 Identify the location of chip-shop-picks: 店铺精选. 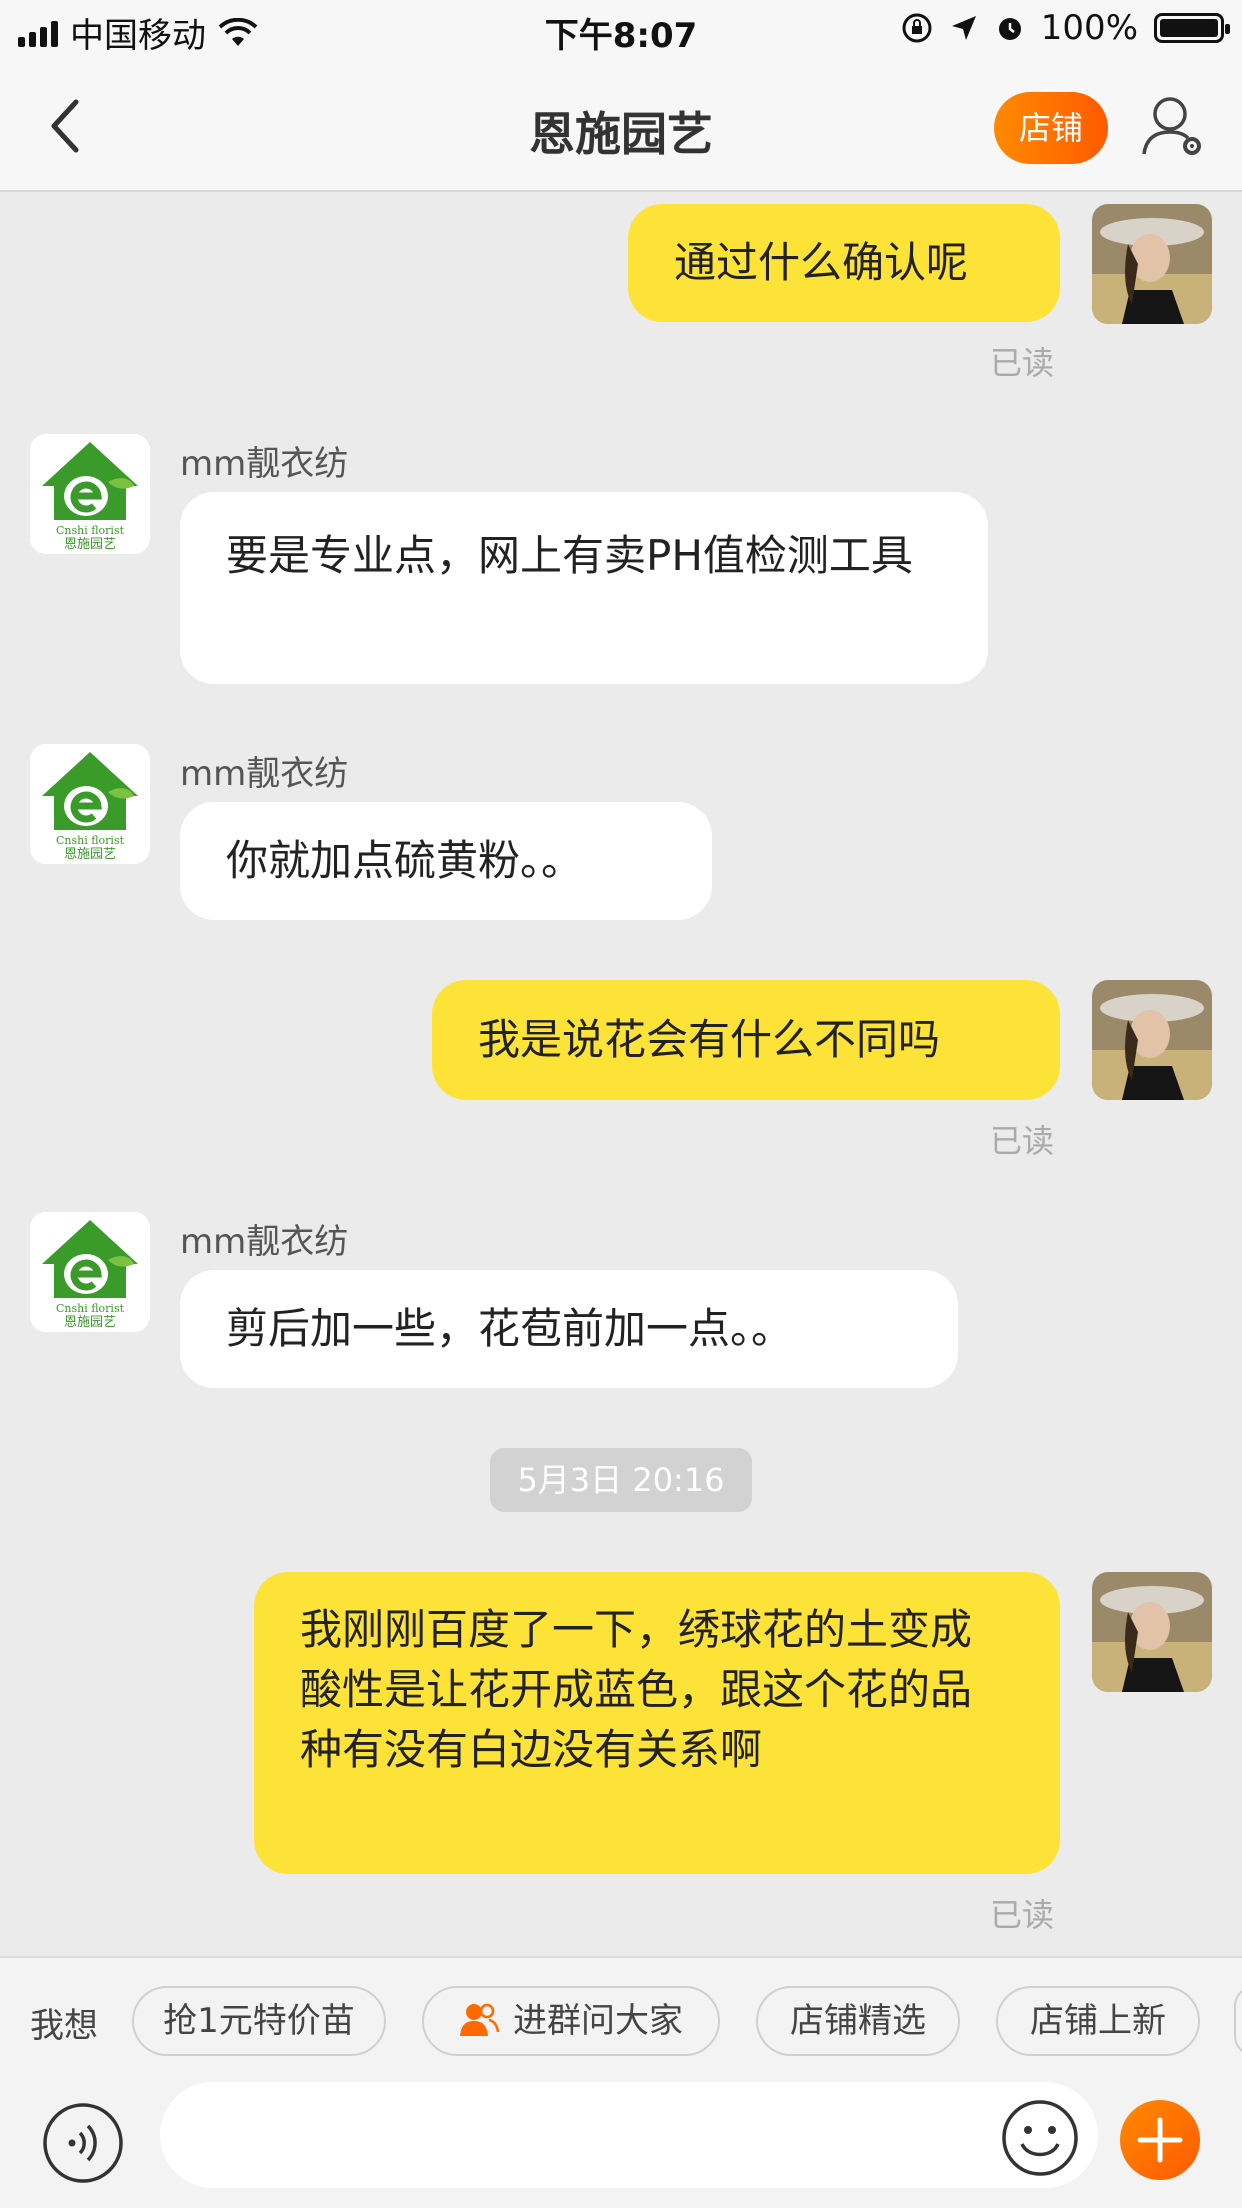
(858, 2021).